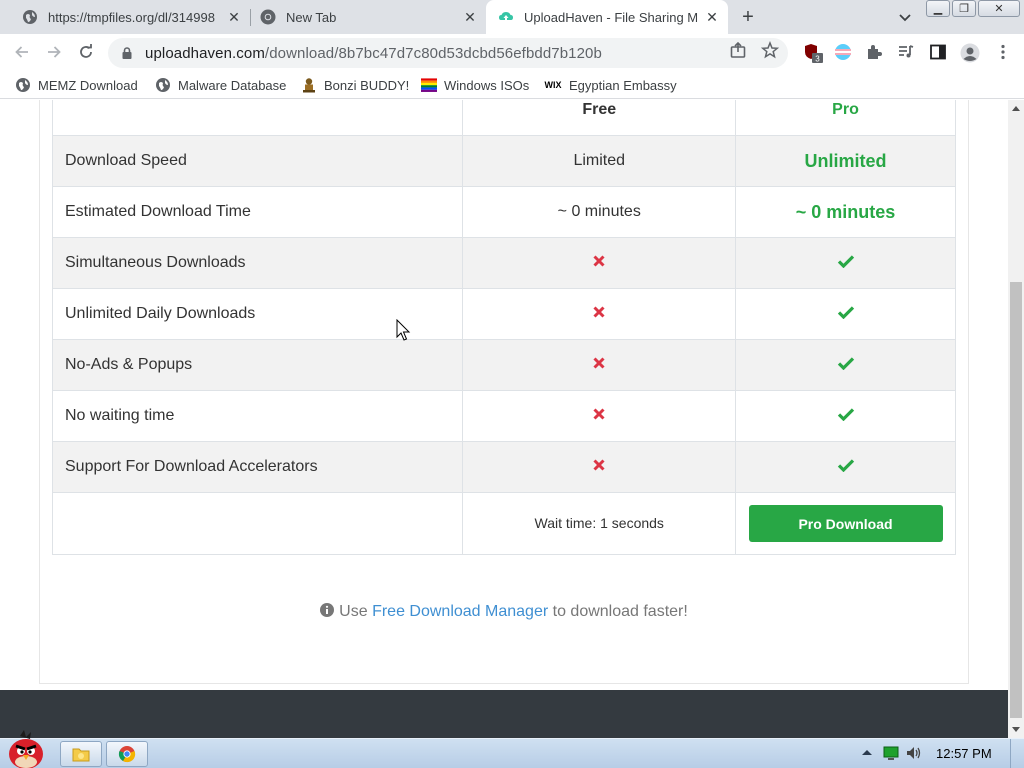 The width and height of the screenshot is (1024, 768). I want to click on reload-icon, so click(86, 51).